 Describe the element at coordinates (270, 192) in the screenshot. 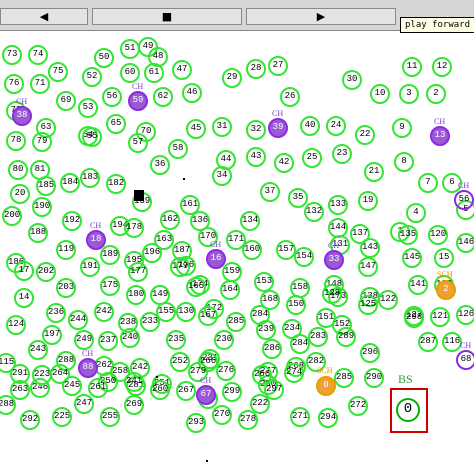

I see `sensor-node: 37` at that location.